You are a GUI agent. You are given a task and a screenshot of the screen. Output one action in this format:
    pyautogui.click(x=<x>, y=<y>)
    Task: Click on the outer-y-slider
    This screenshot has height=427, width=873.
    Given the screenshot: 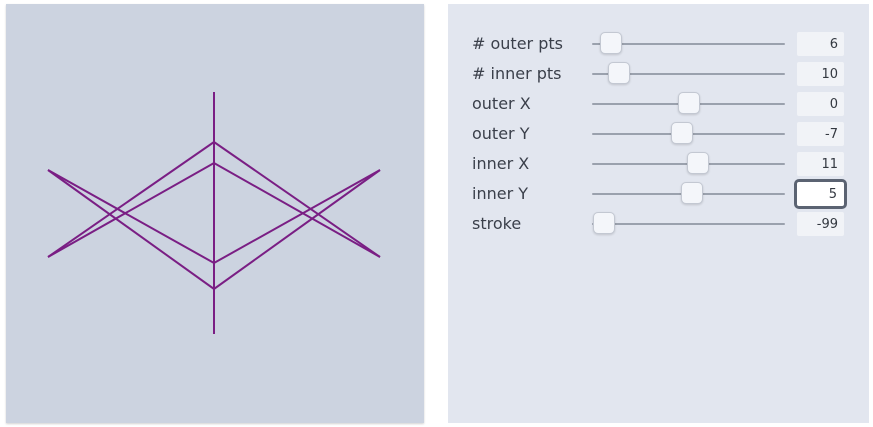 What is the action you would take?
    pyautogui.click(x=688, y=134)
    